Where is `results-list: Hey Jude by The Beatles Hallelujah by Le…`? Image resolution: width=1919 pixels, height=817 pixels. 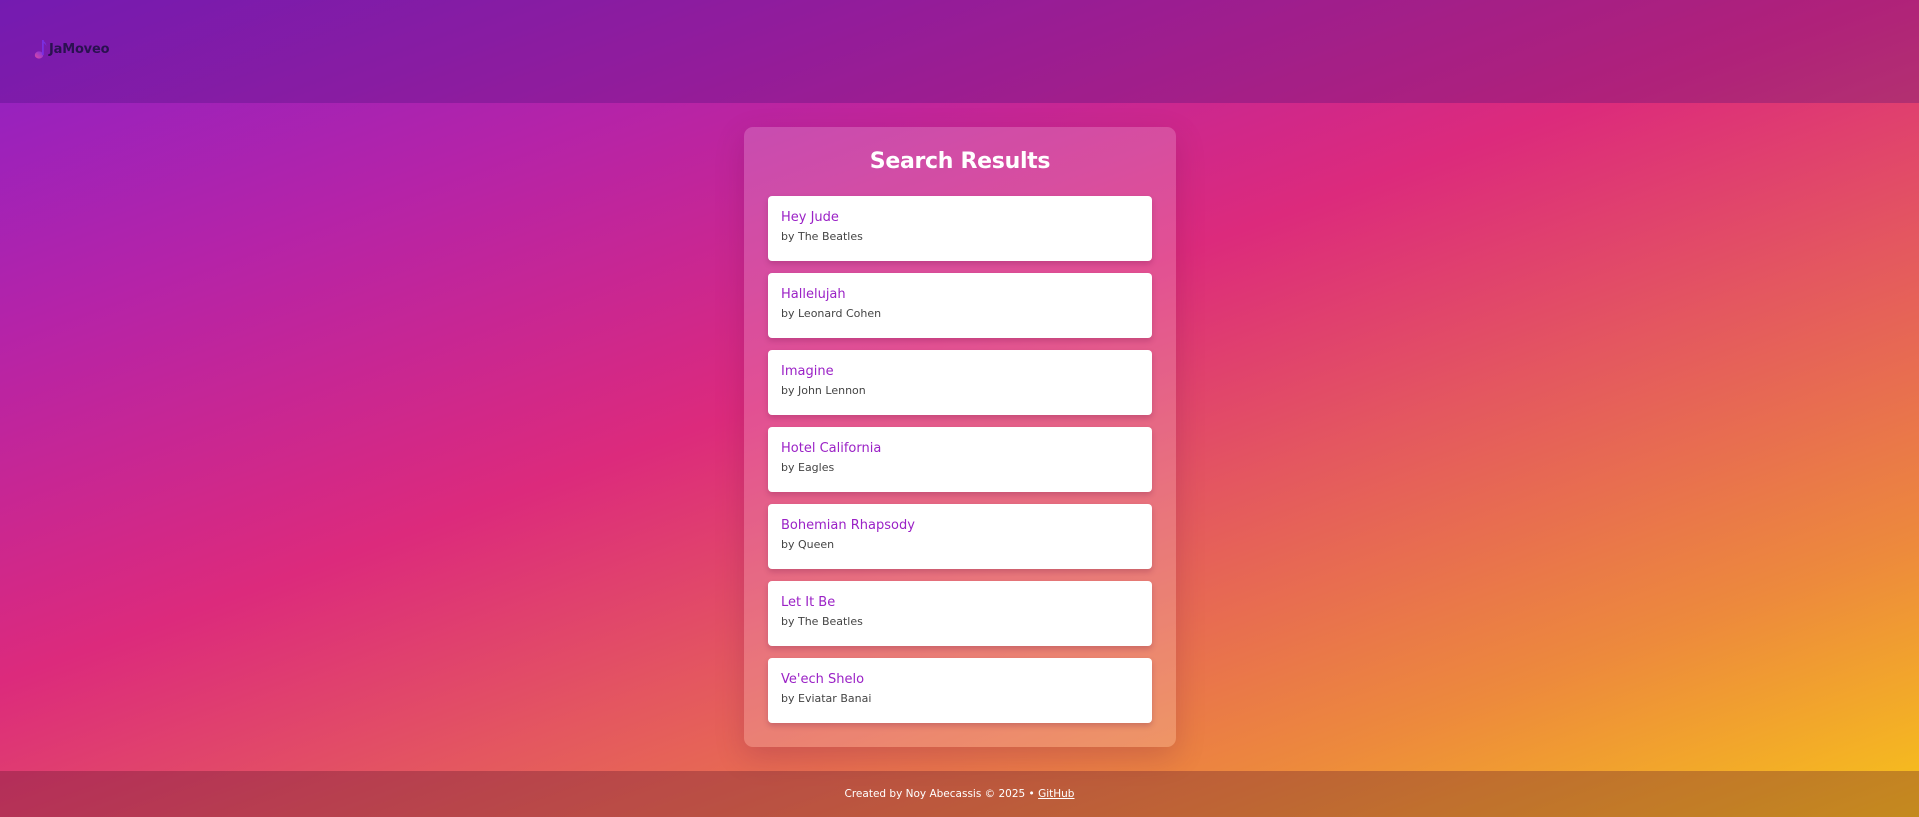
results-list: Hey Jude by The Beatles Hallelujah by Le… is located at coordinates (960, 465).